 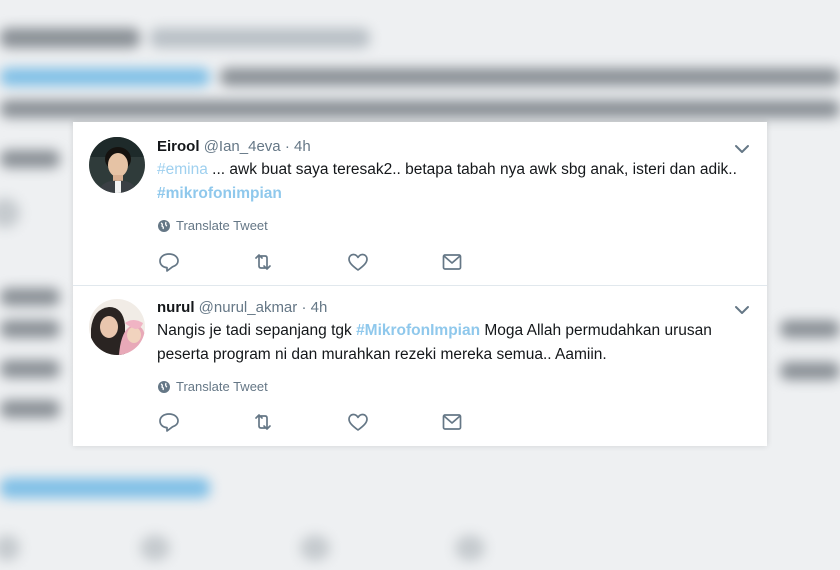 I want to click on tweet-text-segment: Nangis je tadi sepanjang tgk, so click(x=257, y=330).